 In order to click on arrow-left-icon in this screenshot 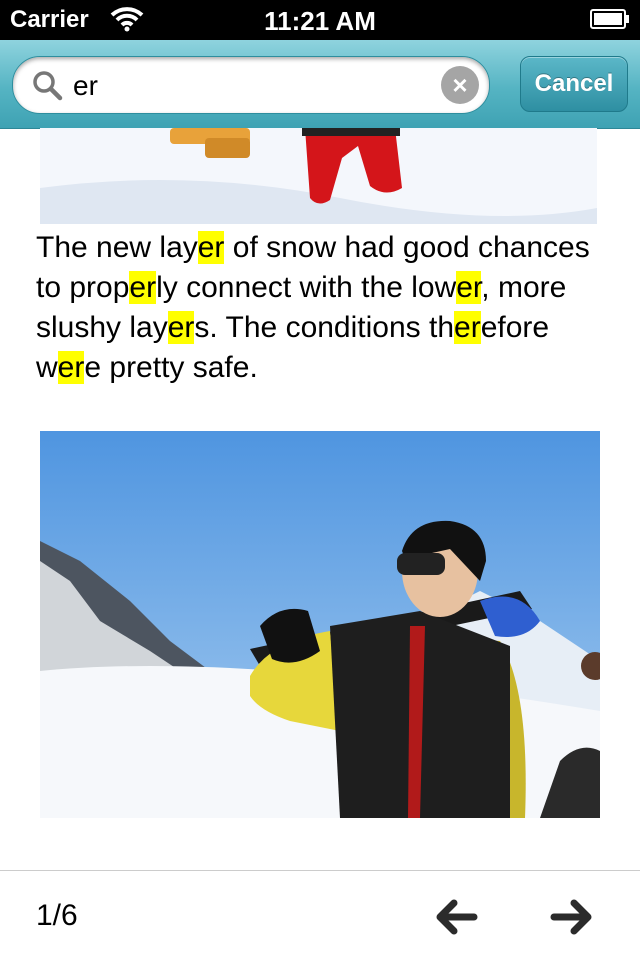, I will do `click(456, 917)`.